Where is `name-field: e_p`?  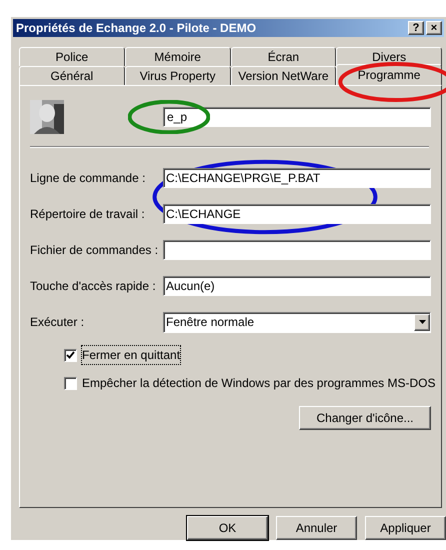
name-field: e_p is located at coordinates (296, 117).